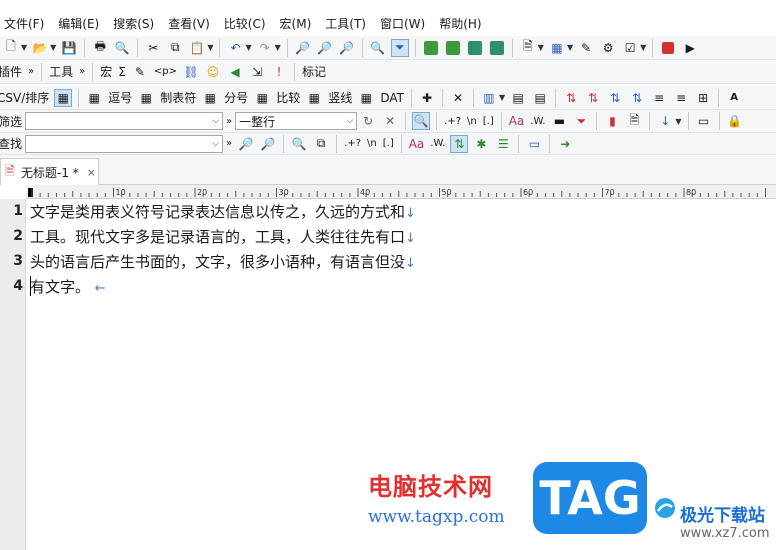  What do you see at coordinates (223, 236) in the screenshot?
I see `text-line: 工具。现代文字多是记录语言的，工具，人类往往先有口↓` at bounding box center [223, 236].